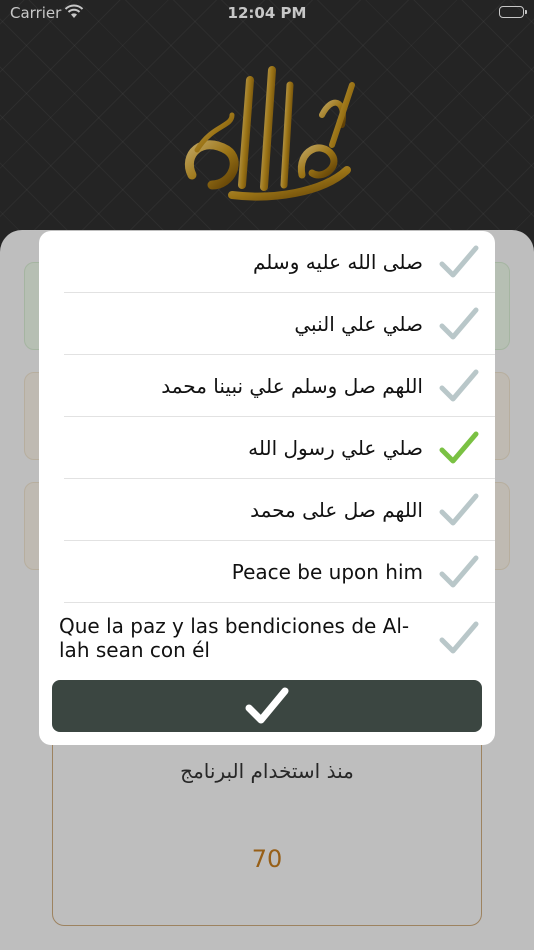  What do you see at coordinates (292, 386) in the screenshot?
I see `option-label: اللهم صل وسلم علي نبينا محمد` at bounding box center [292, 386].